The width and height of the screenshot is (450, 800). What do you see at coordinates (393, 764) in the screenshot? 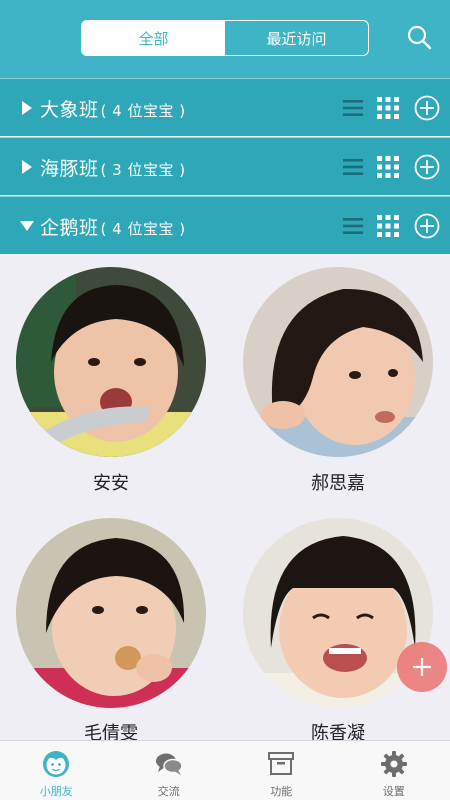
I see `gear-icon` at bounding box center [393, 764].